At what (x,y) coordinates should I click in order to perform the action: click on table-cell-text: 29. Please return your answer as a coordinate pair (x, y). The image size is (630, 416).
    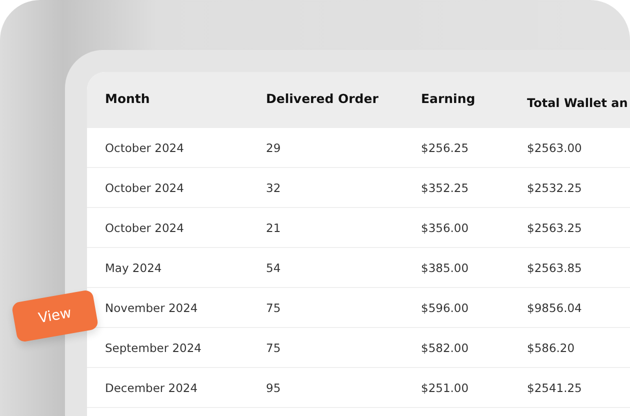
    Looking at the image, I should click on (274, 147).